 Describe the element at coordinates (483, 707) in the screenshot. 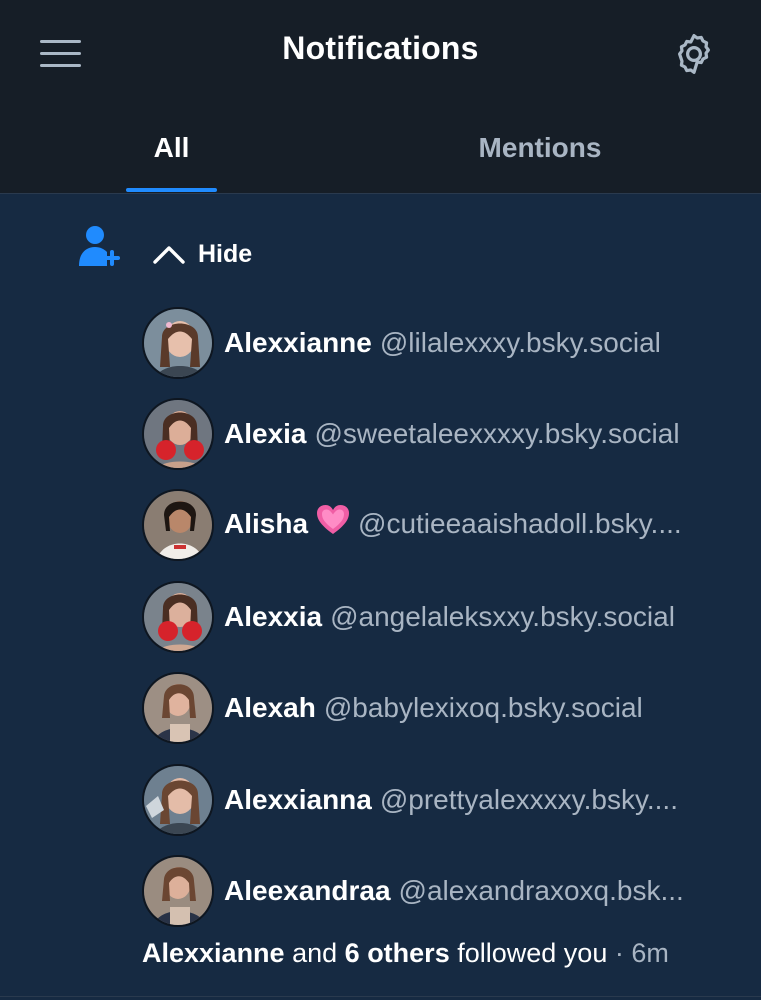

I see `follower-handle: @babylexixoq.bsky.social` at that location.